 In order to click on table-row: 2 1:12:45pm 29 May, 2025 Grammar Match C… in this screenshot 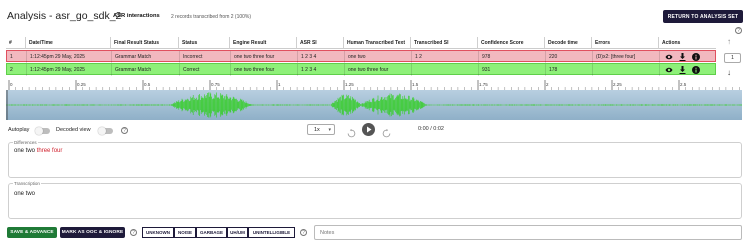, I will do `click(361, 69)`.